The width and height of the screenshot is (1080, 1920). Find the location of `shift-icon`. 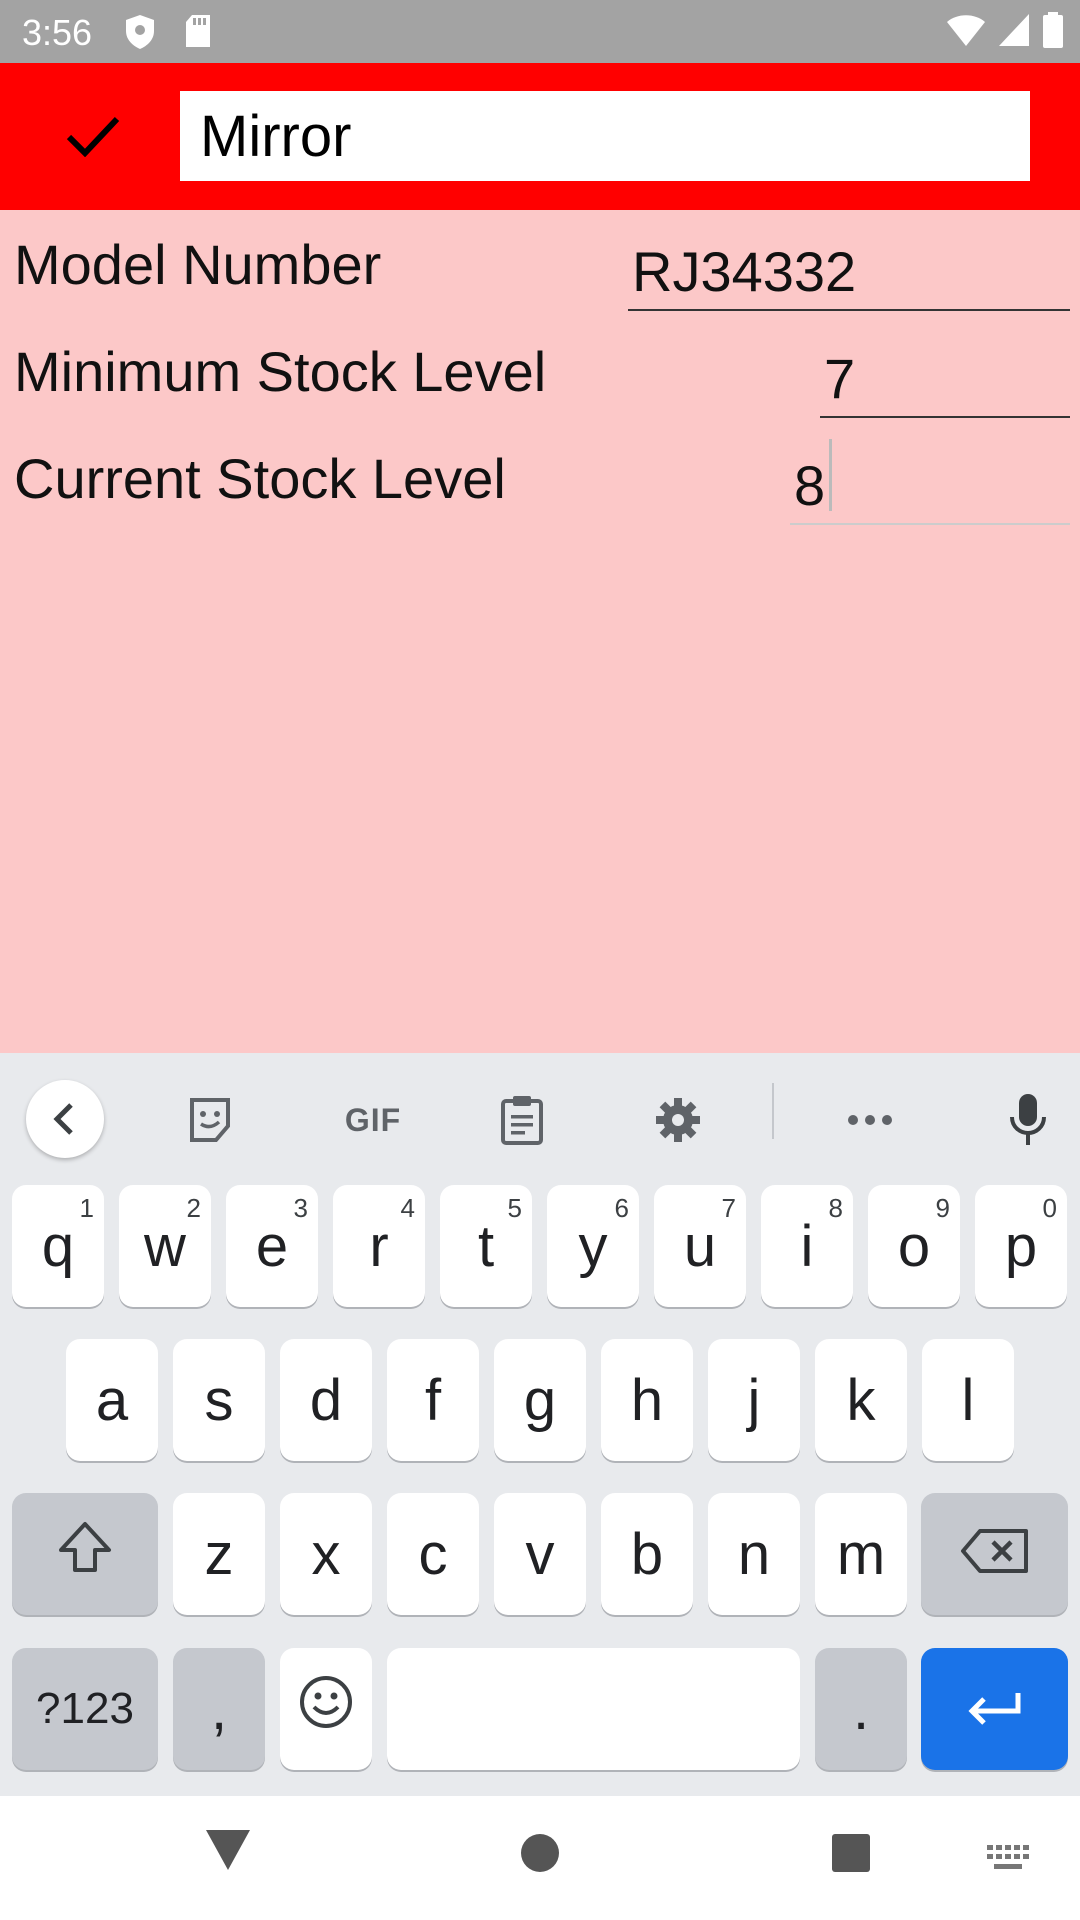

shift-icon is located at coordinates (85, 1554).